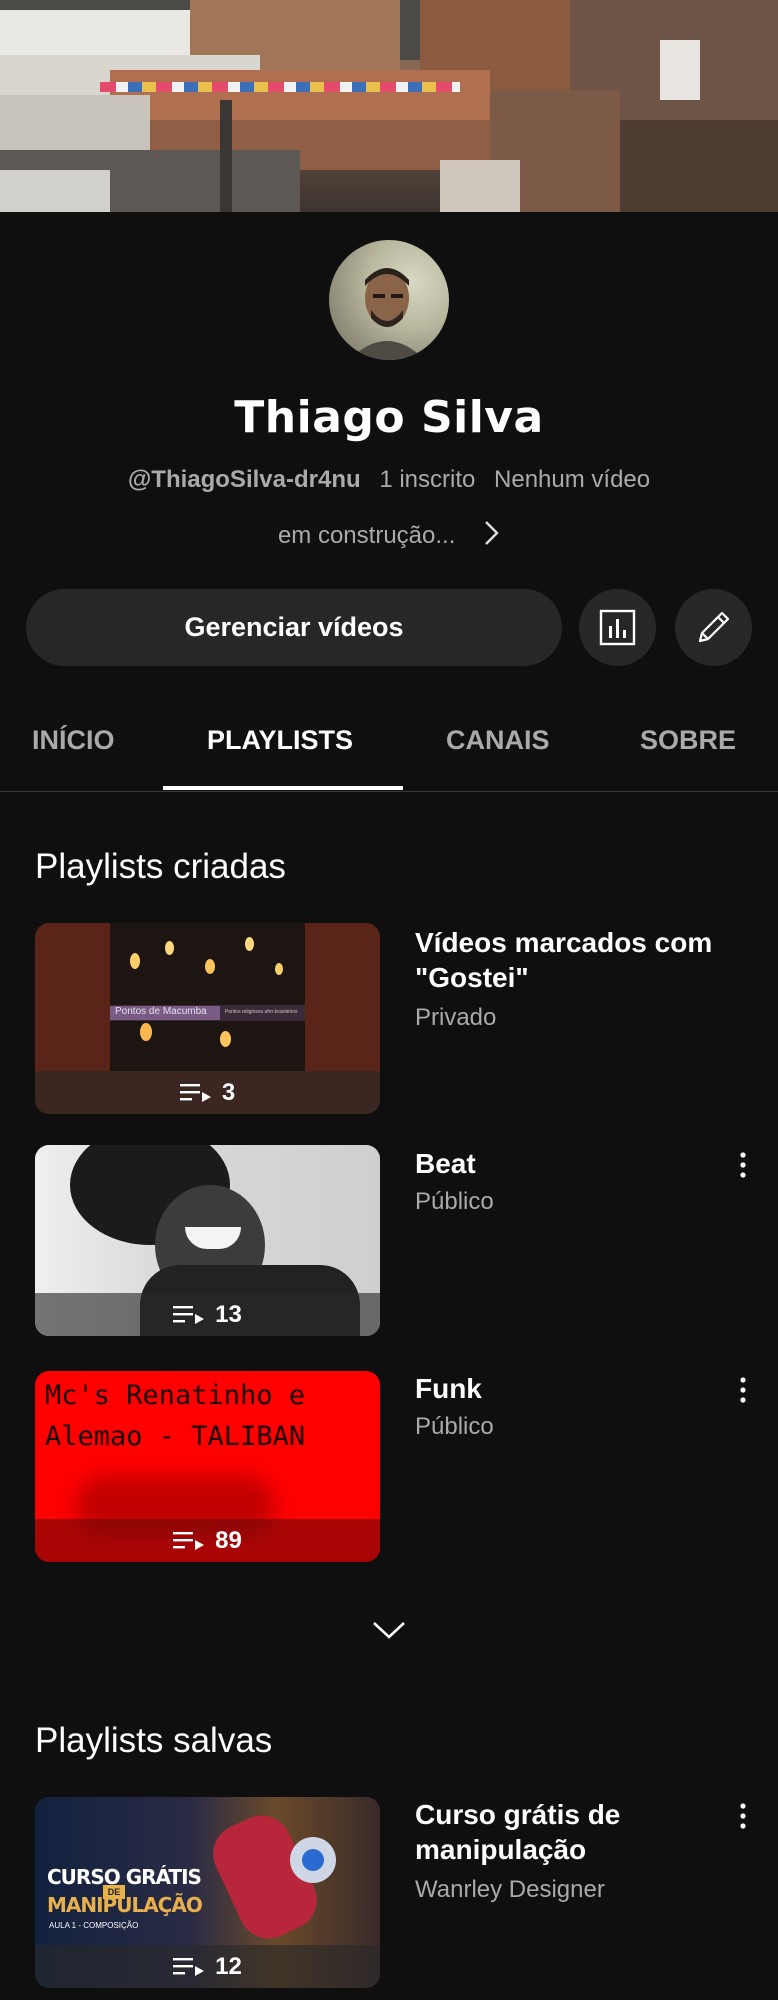  Describe the element at coordinates (575, 1832) in the screenshot. I see `playlist-title: Curso grátis de manipulação` at that location.